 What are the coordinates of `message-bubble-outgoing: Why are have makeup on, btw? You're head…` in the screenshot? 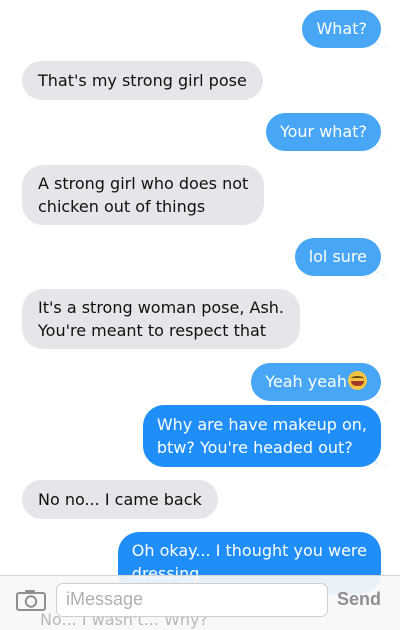 It's located at (265, 436).